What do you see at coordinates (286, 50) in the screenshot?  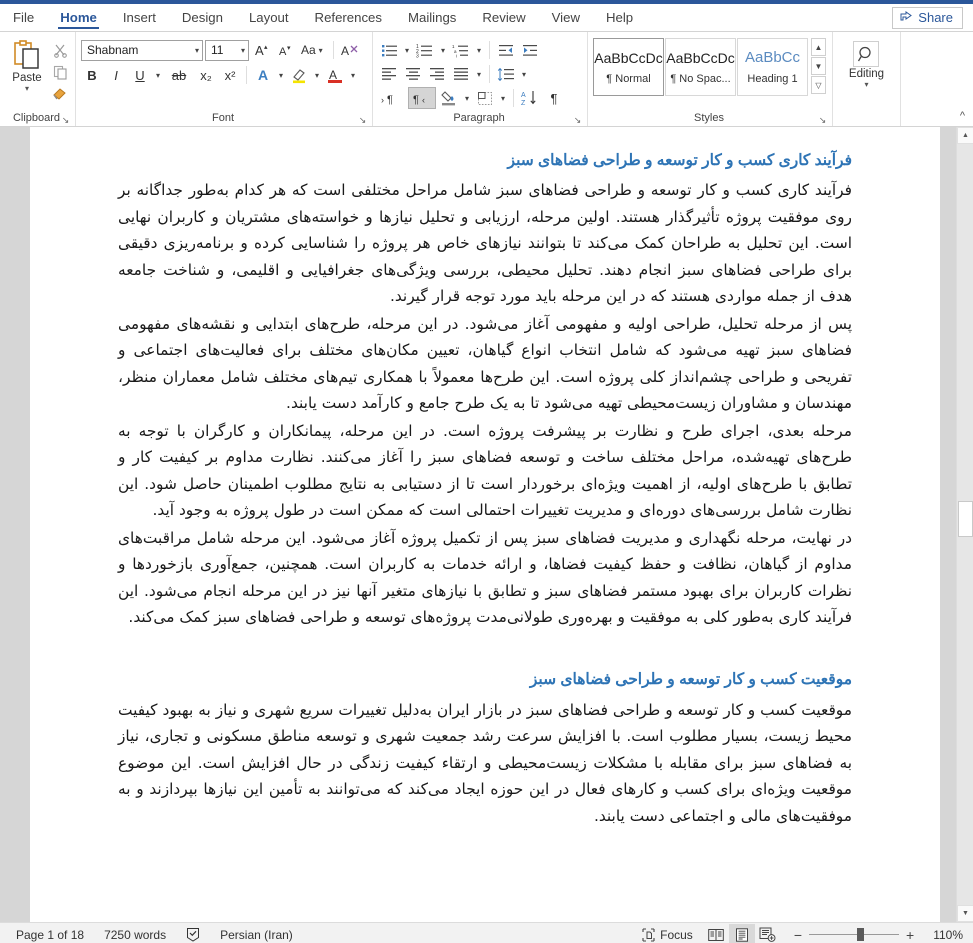 I see `shrink-font-icon: A ▾` at bounding box center [286, 50].